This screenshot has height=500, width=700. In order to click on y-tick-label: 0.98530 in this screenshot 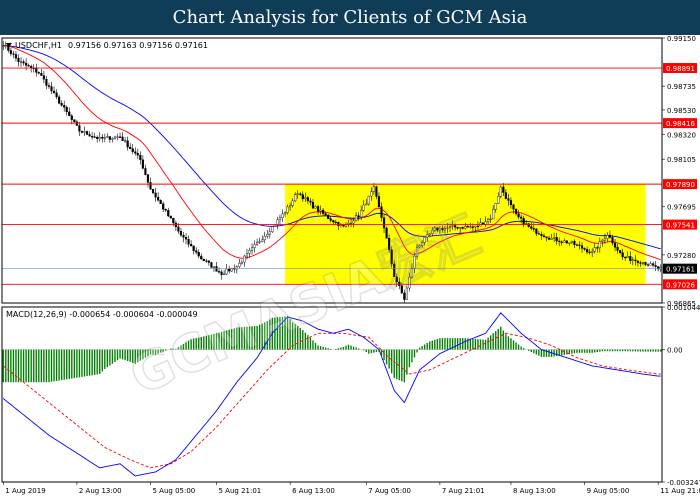, I will do `click(681, 111)`.